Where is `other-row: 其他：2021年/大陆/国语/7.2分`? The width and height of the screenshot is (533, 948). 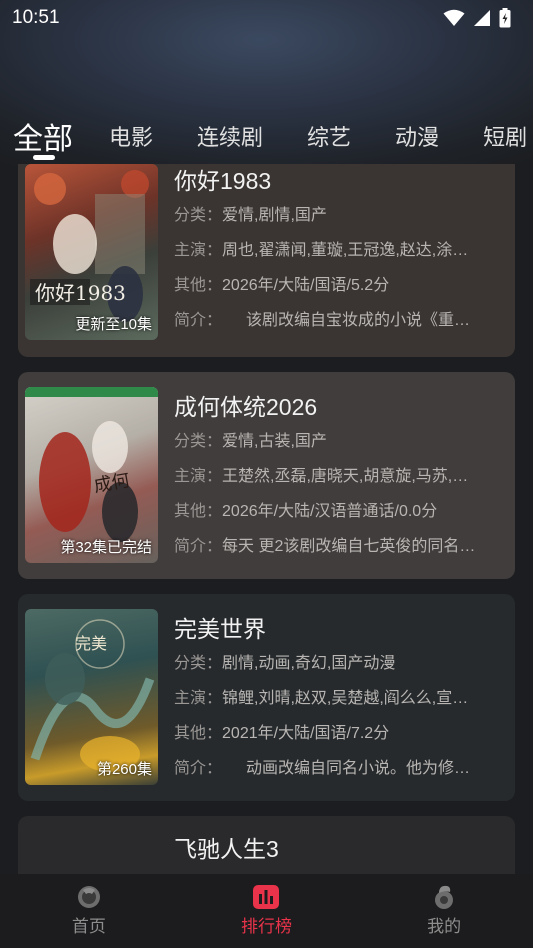 other-row: 其他：2021年/大陆/国语/7.2分 is located at coordinates (340, 733).